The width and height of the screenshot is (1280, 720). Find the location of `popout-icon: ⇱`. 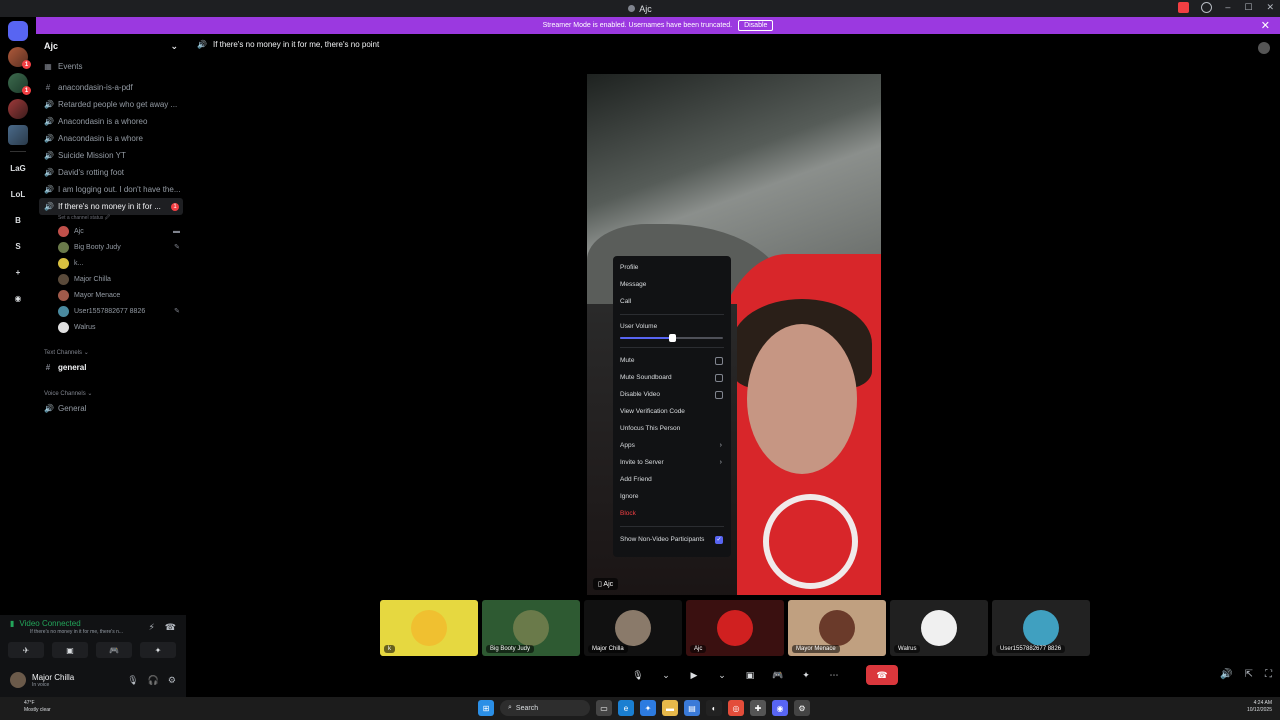

popout-icon: ⇱ is located at coordinates (1249, 674).